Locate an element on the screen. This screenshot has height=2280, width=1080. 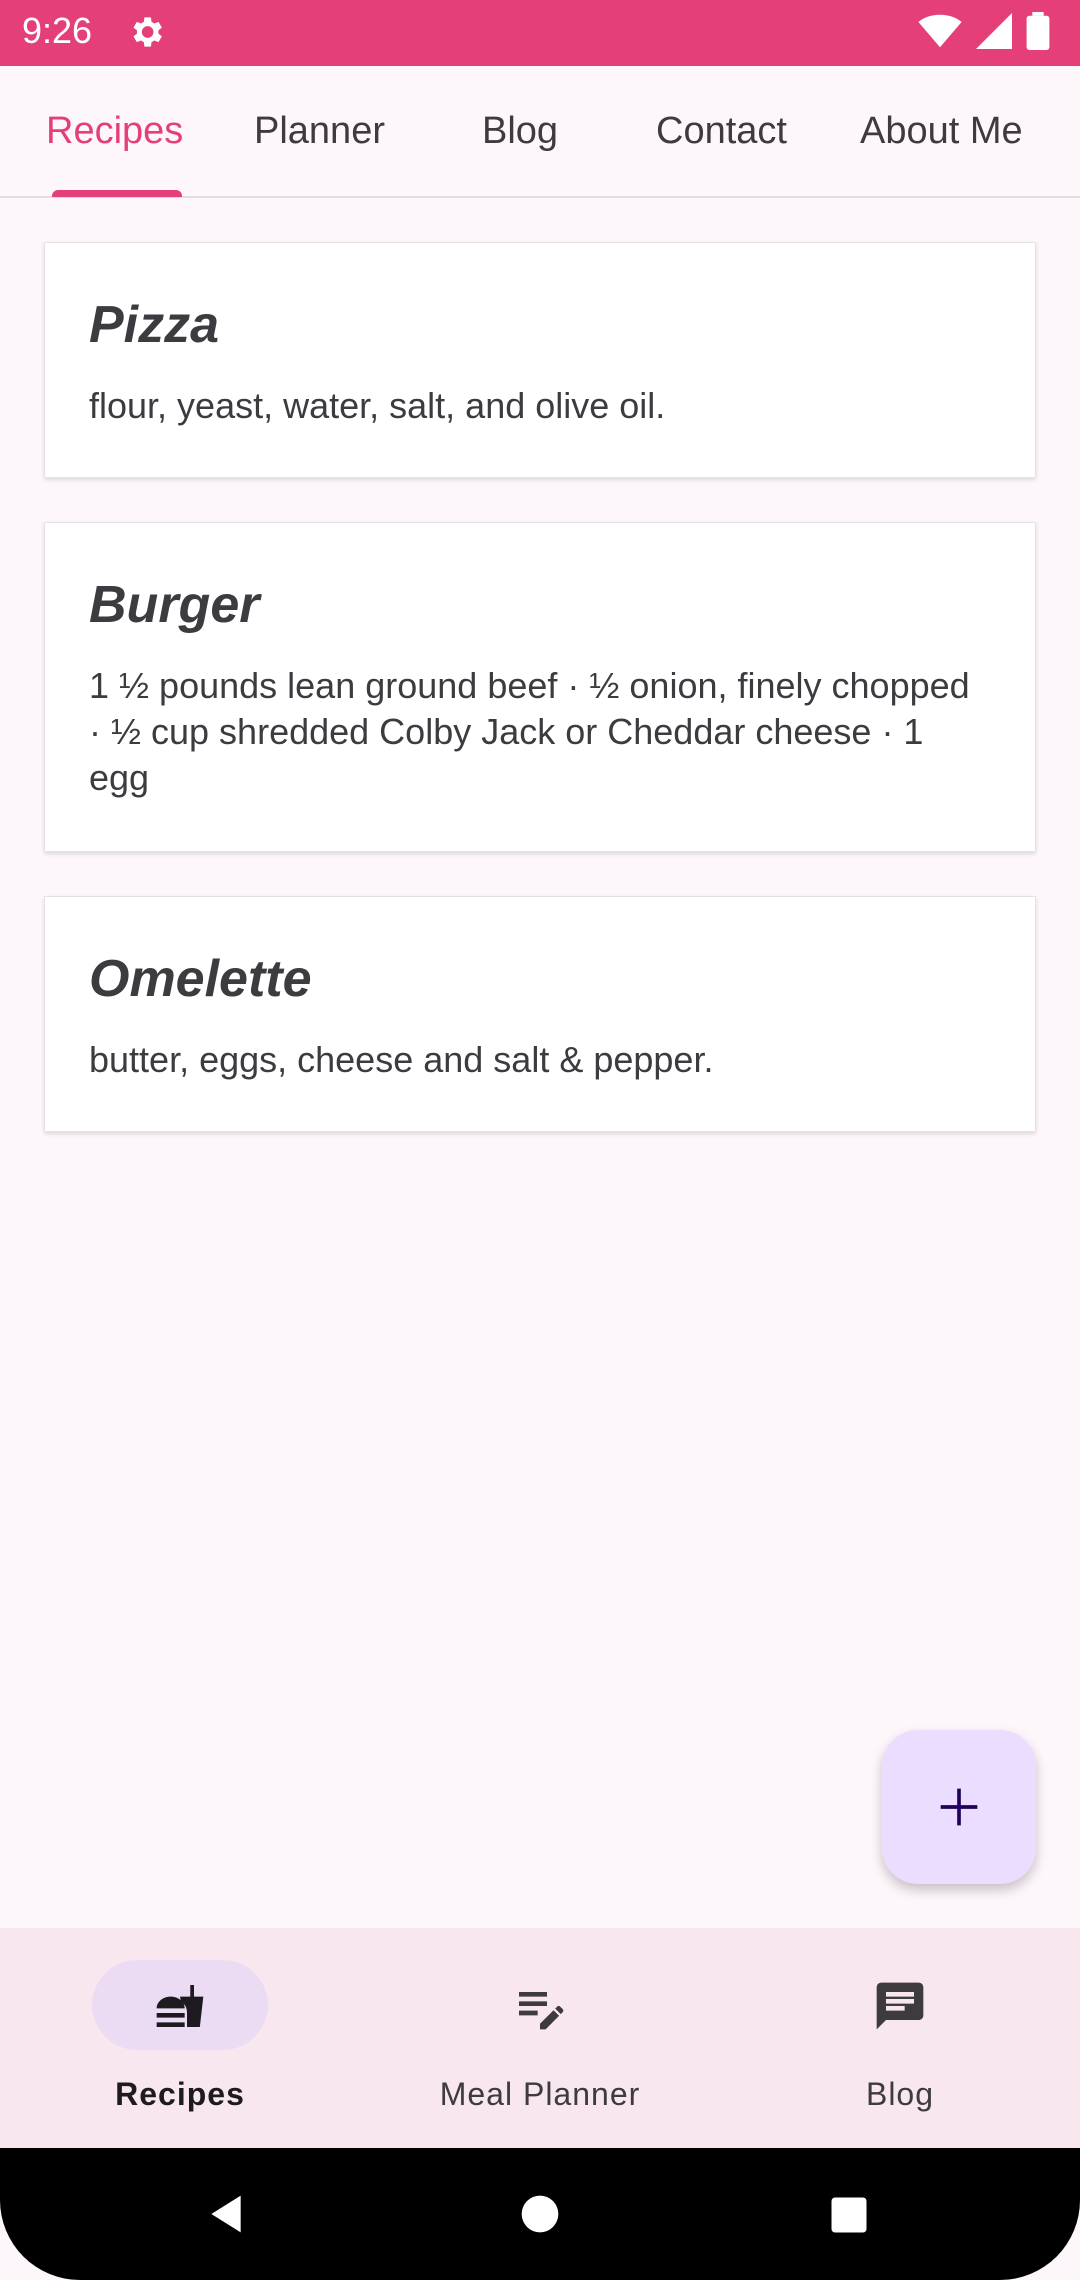
chat-bubble-icon is located at coordinates (900, 2006).